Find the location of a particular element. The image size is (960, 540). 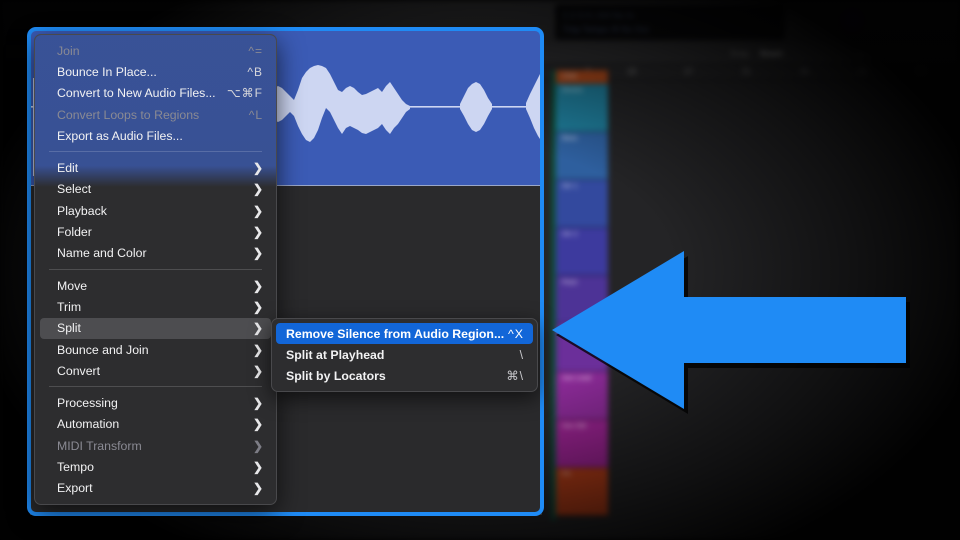

track-name: Bass is located at coordinates (570, 138).